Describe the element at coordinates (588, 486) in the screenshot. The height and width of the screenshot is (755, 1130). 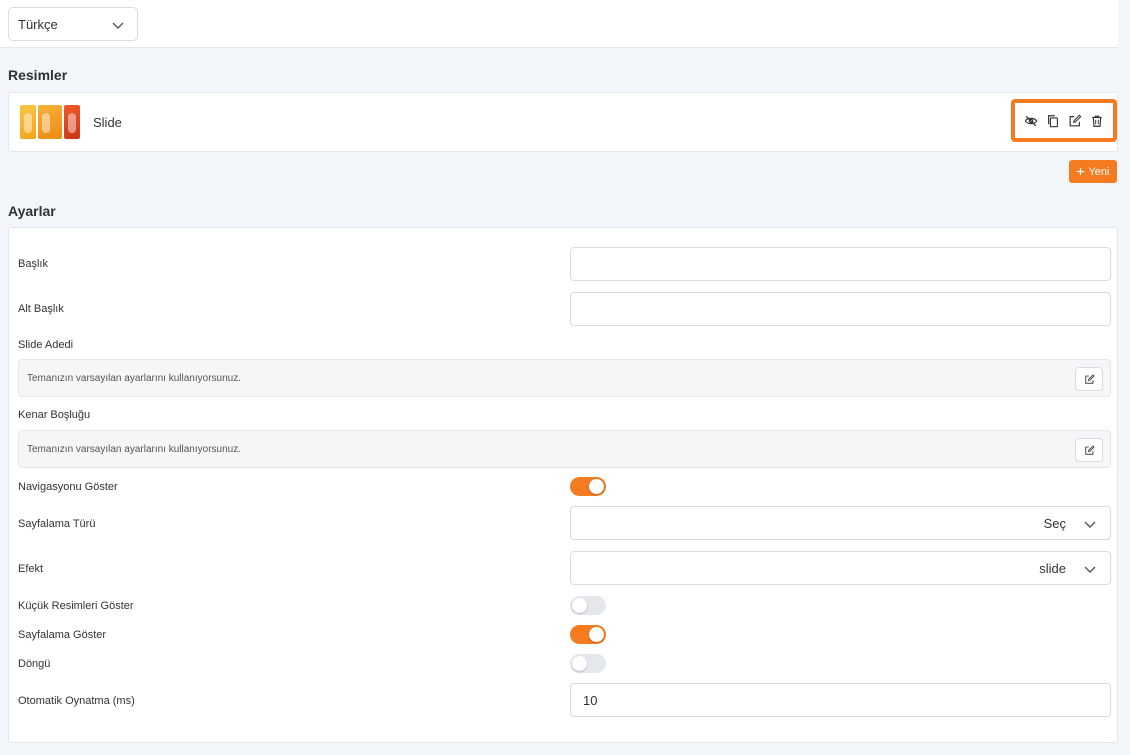
I see `show-navigation-toggle` at that location.